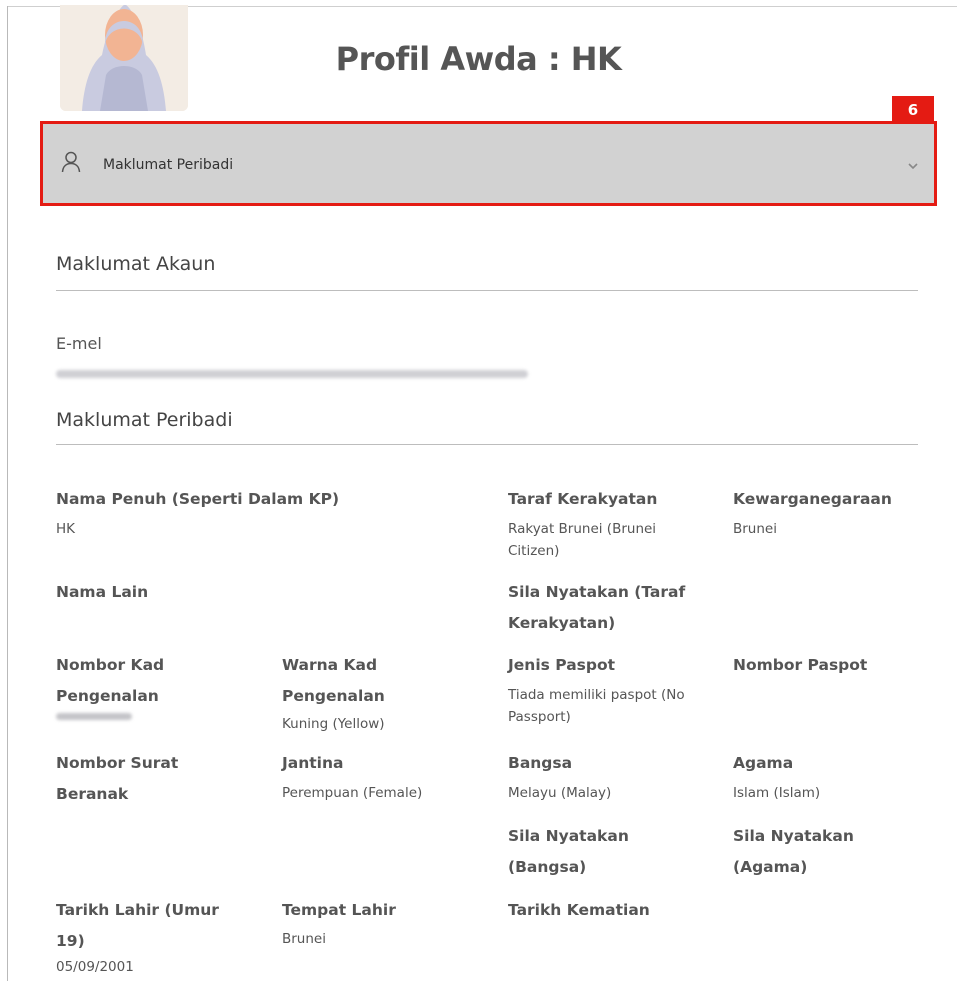 The image size is (957, 981). What do you see at coordinates (582, 540) in the screenshot?
I see `field-value-taraf-kerakyatan: Rakyat Brunei (Brunei Citizen)` at bounding box center [582, 540].